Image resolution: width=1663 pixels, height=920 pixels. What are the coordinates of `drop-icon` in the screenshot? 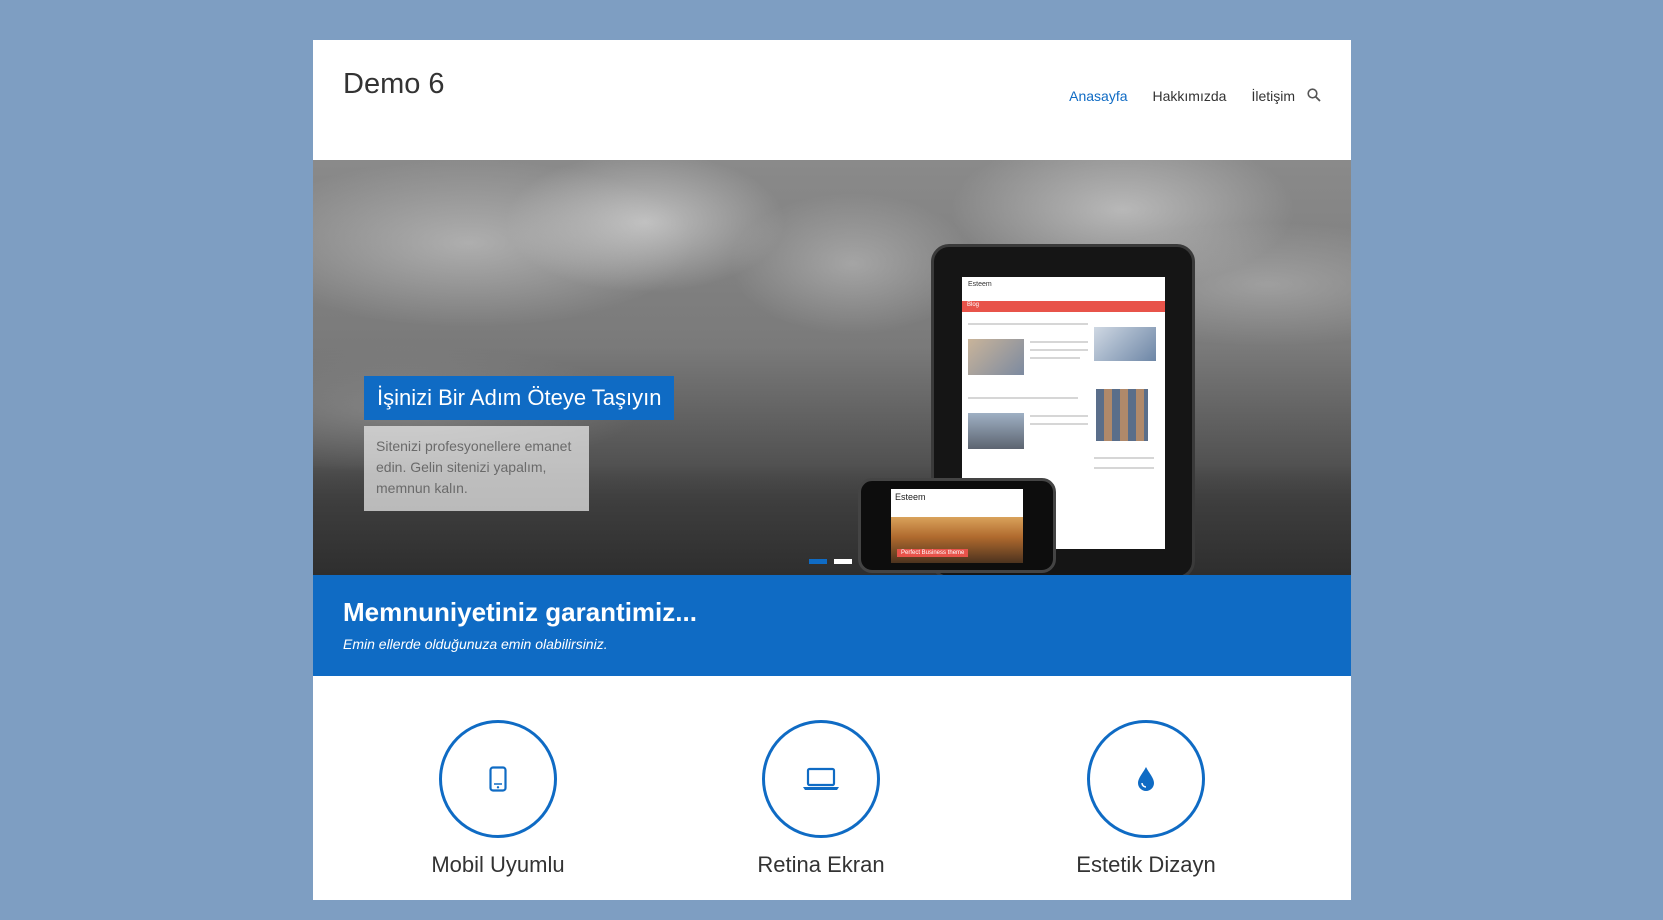 It's located at (1146, 779).